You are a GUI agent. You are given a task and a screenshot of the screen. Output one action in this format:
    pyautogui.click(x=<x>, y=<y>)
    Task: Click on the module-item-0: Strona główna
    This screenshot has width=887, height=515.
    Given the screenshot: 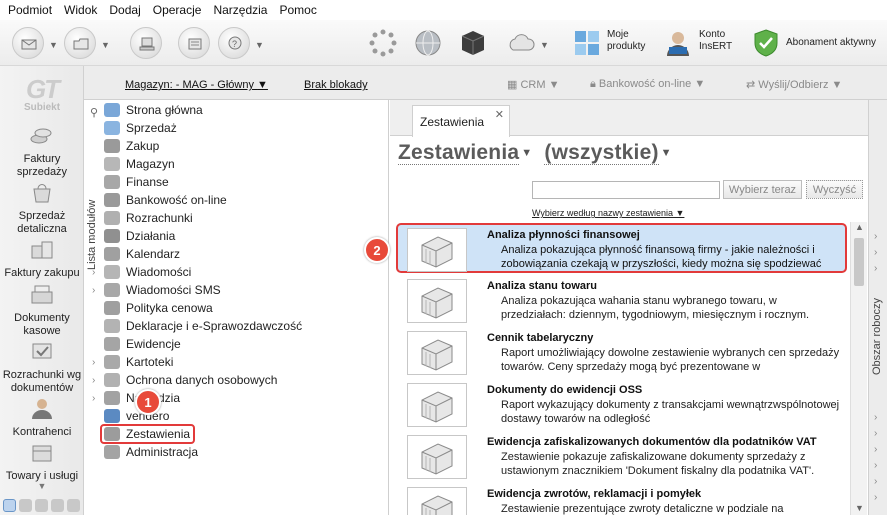 What is the action you would take?
    pyautogui.click(x=153, y=110)
    